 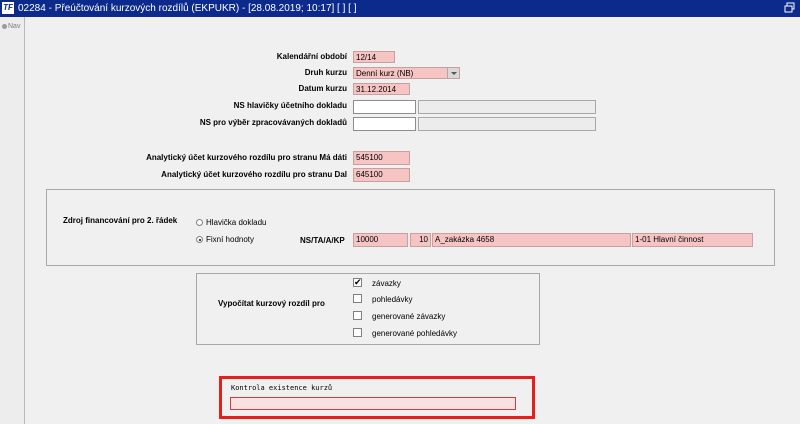 I want to click on generated-receivables-label: generované pohledávky, so click(x=414, y=334).